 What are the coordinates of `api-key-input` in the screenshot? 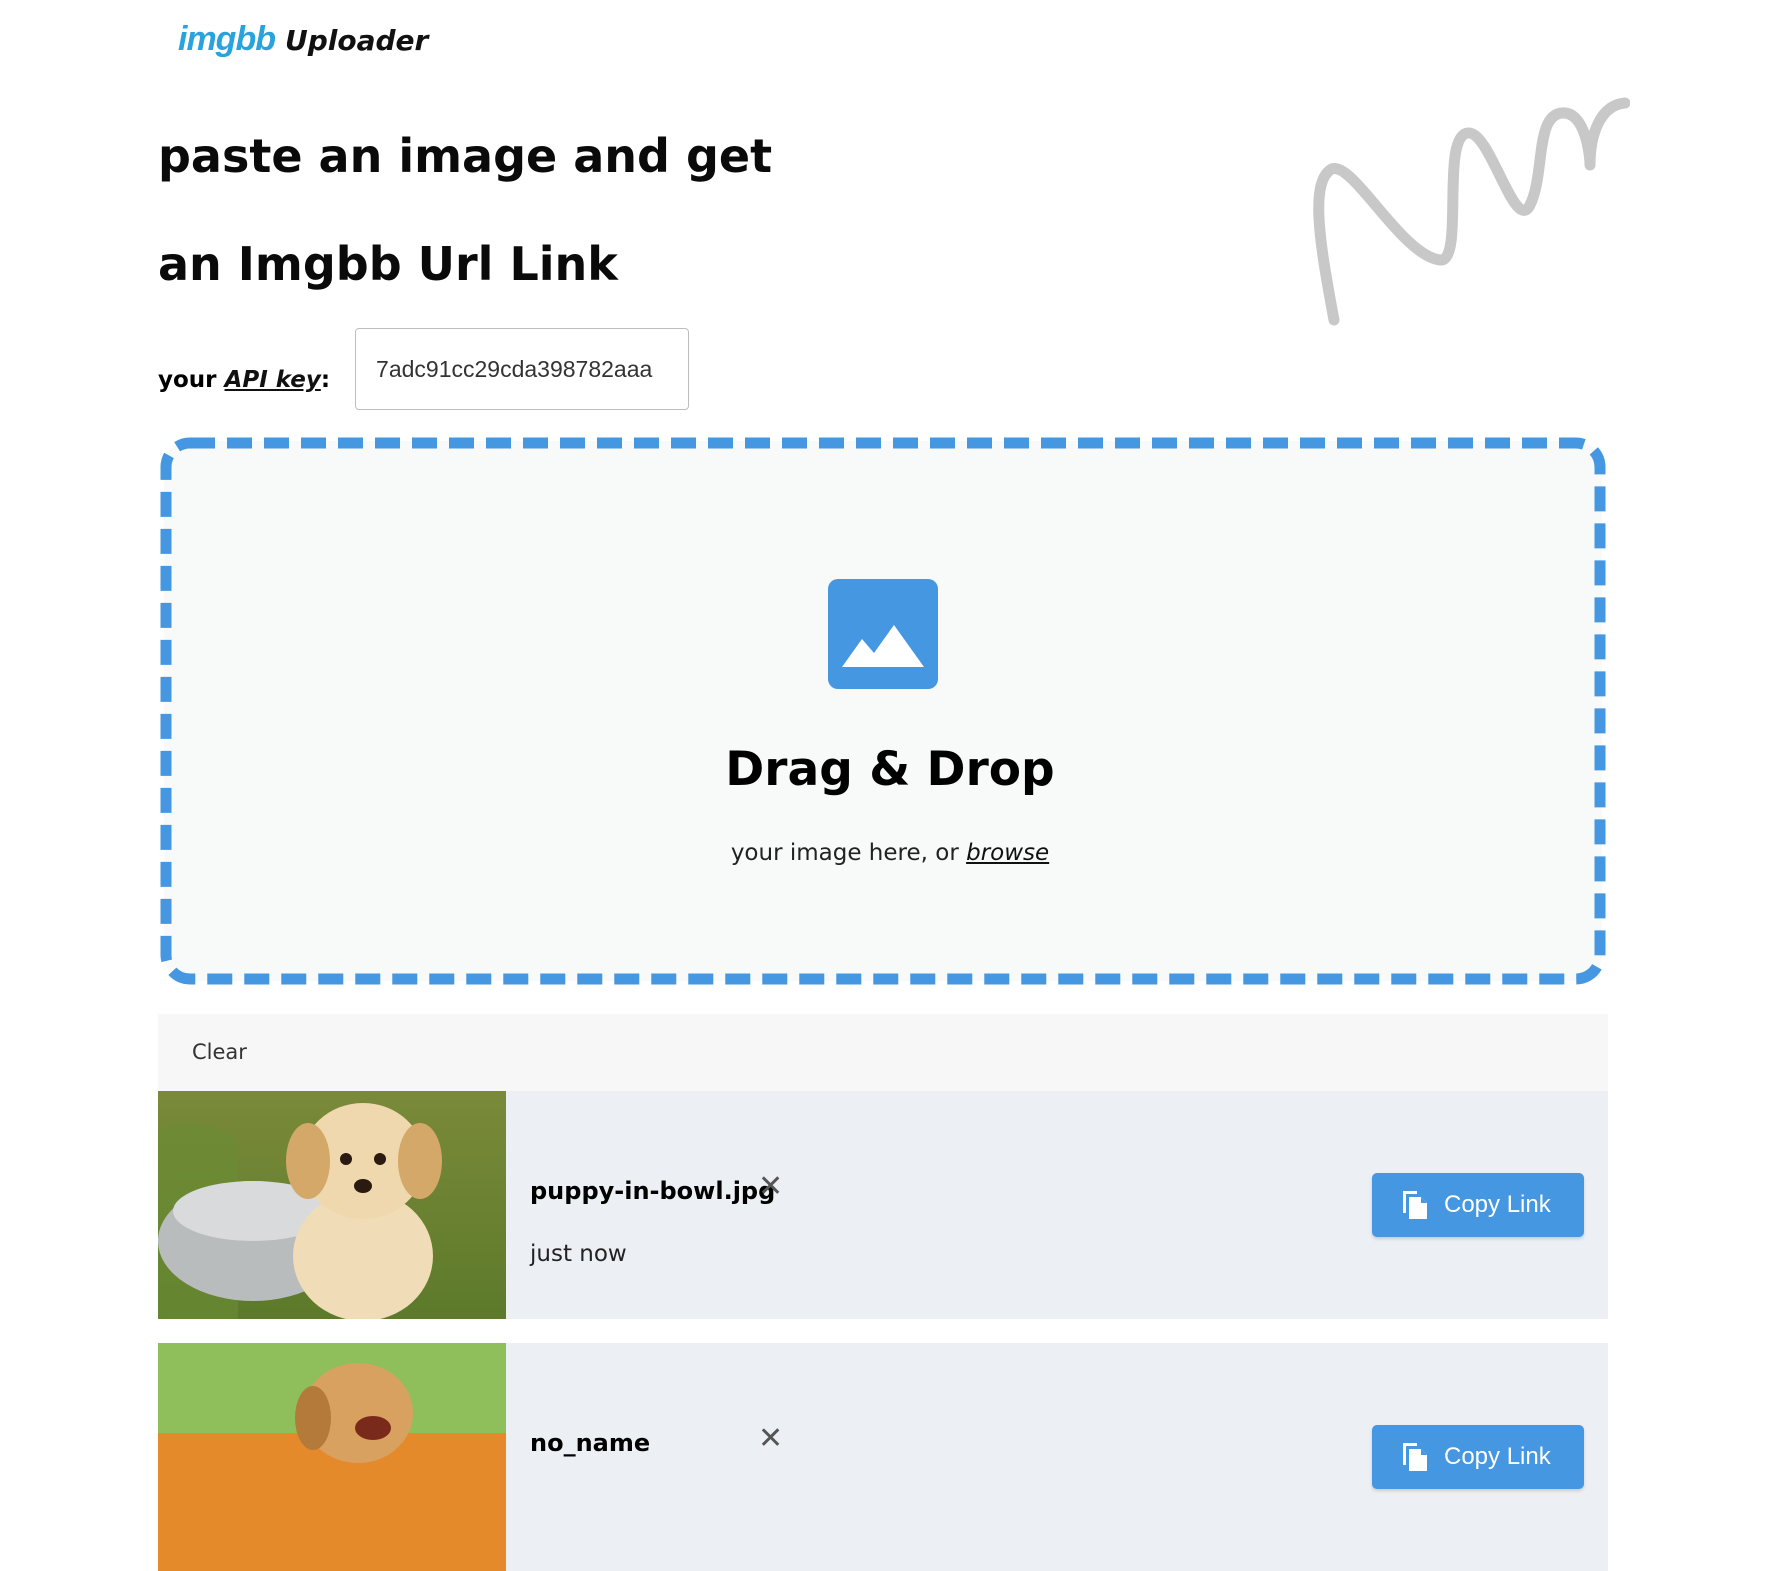 It's located at (522, 369).